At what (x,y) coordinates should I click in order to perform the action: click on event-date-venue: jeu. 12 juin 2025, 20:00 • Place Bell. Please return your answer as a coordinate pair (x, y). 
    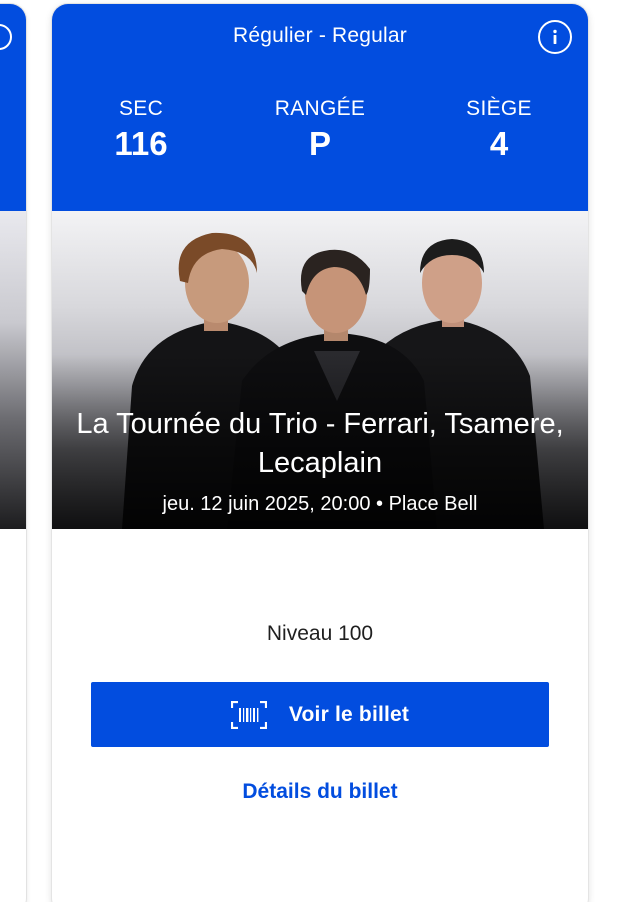
    Looking at the image, I should click on (320, 504).